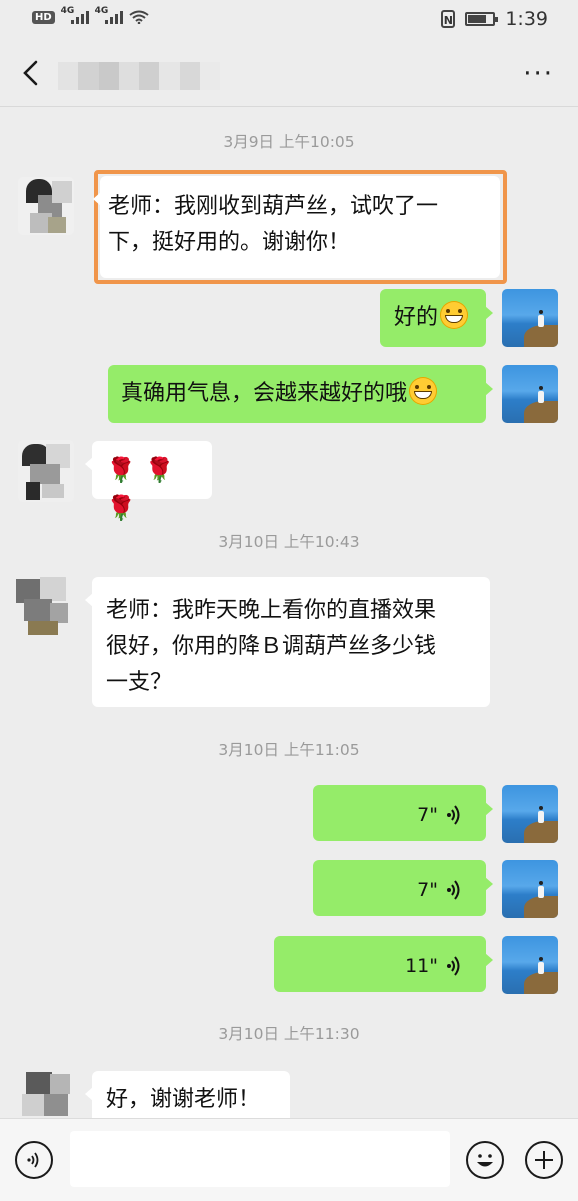 The height and width of the screenshot is (1201, 578). I want to click on message-text-line: 老师：我刚收到葫芦丝，试吹了一, so click(273, 206).